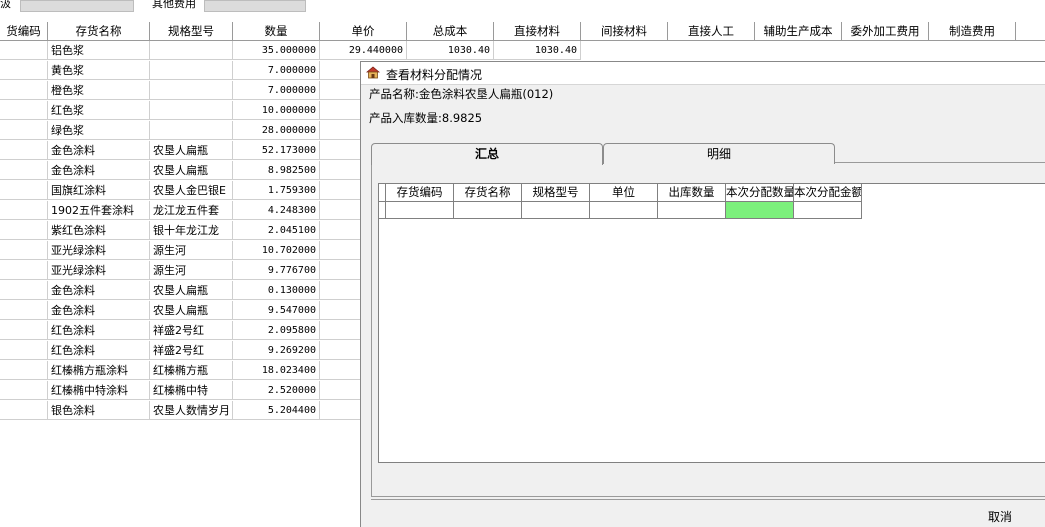 Image resolution: width=1045 pixels, height=527 pixels. I want to click on cell-name: 1902五件套涂料, so click(99, 210).